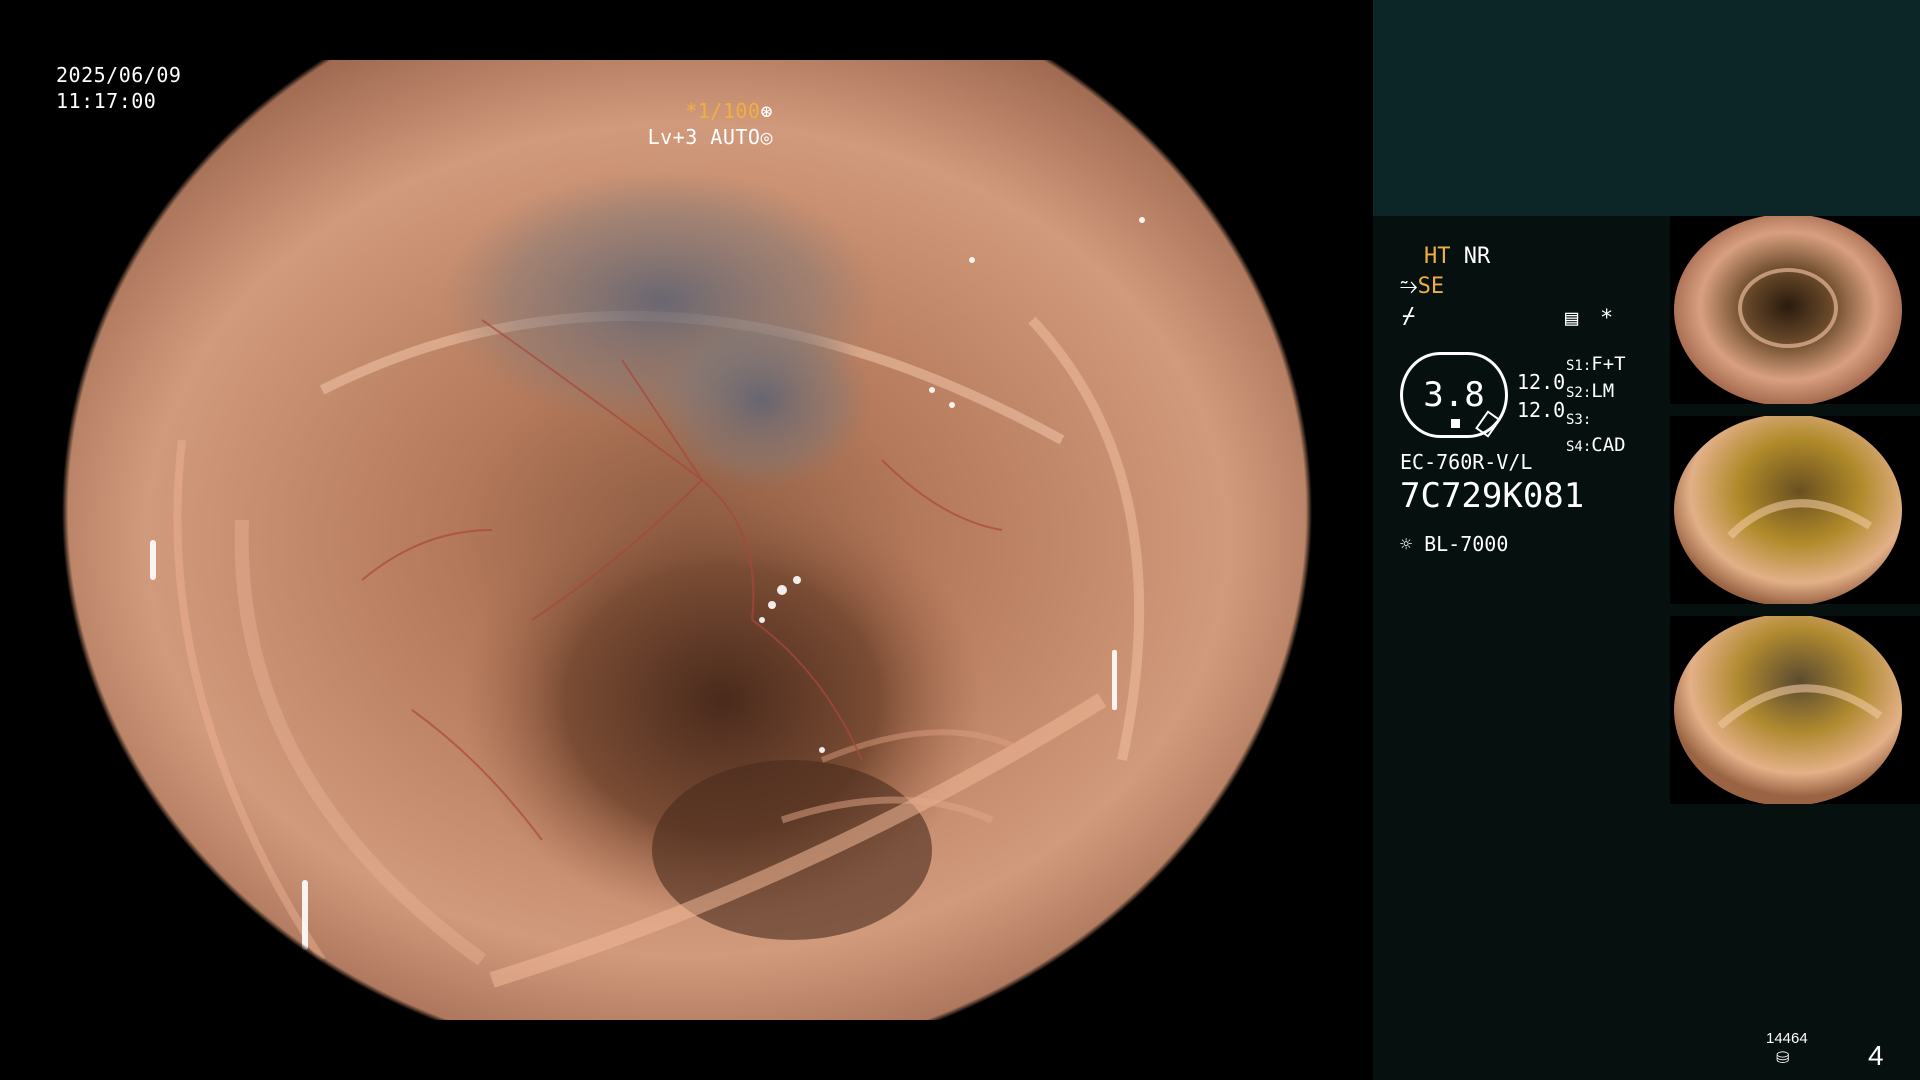 This screenshot has height=1080, width=1920. What do you see at coordinates (710, 124) in the screenshot?
I see `exposure-readout: *1/100⊛ Lv+3 AUTO◎` at bounding box center [710, 124].